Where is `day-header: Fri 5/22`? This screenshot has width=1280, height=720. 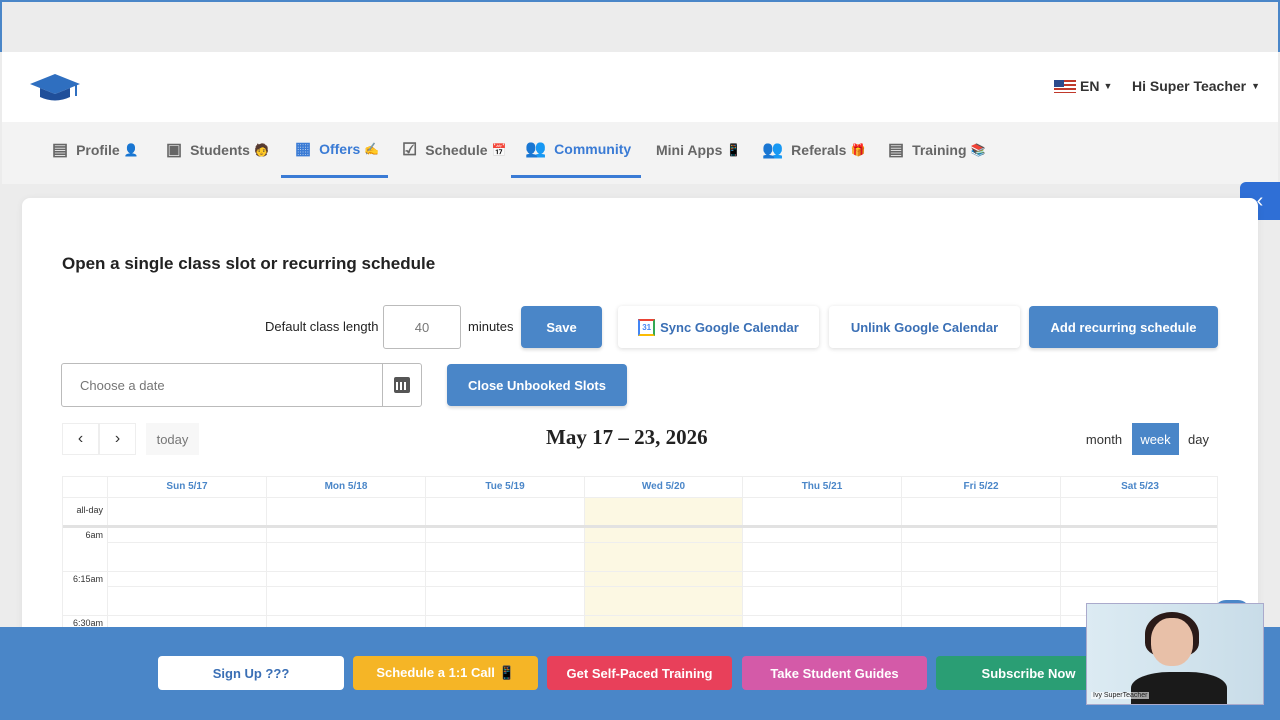
day-header: Fri 5/22 is located at coordinates (980, 487).